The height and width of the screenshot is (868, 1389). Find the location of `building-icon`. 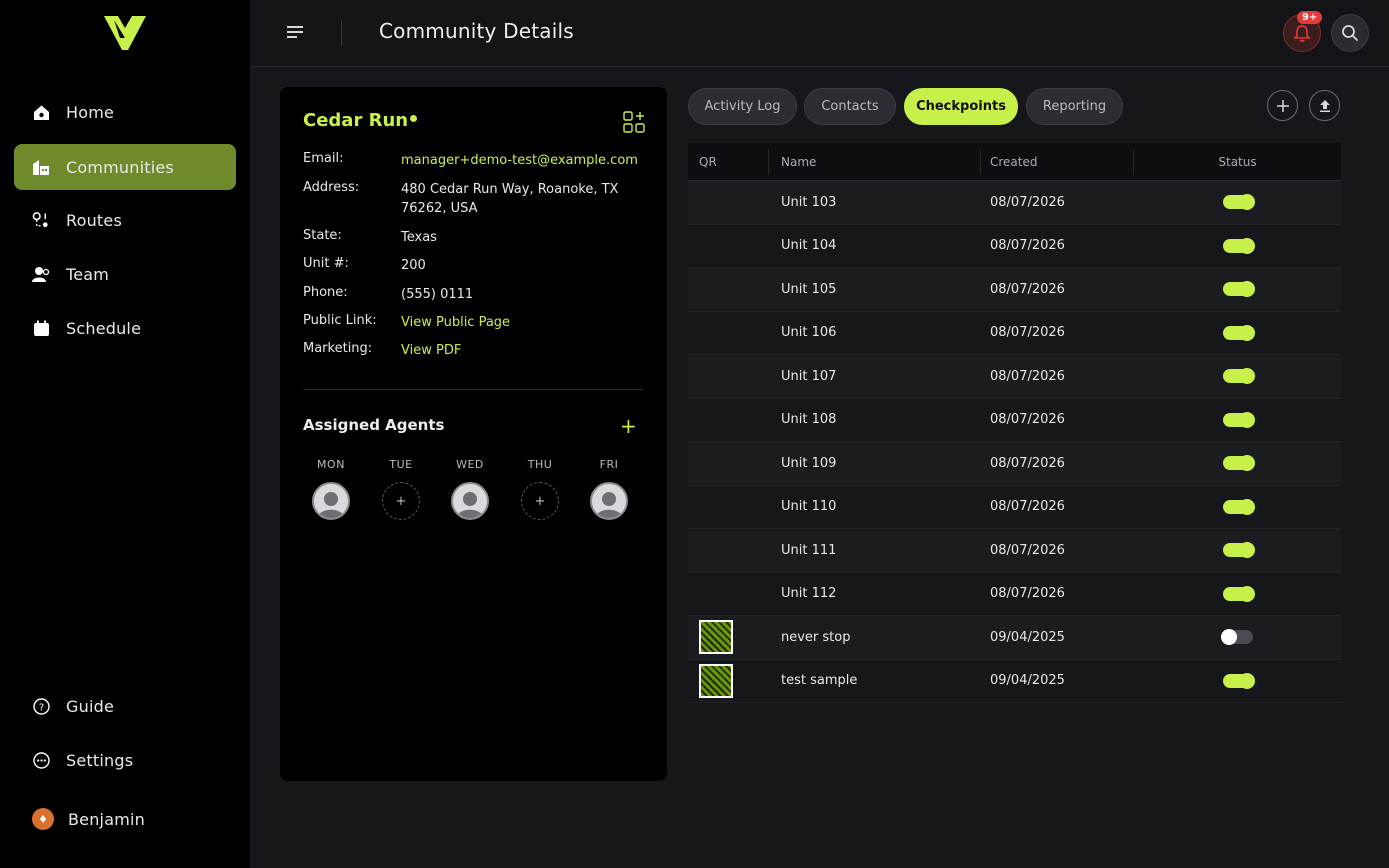

building-icon is located at coordinates (41, 167).